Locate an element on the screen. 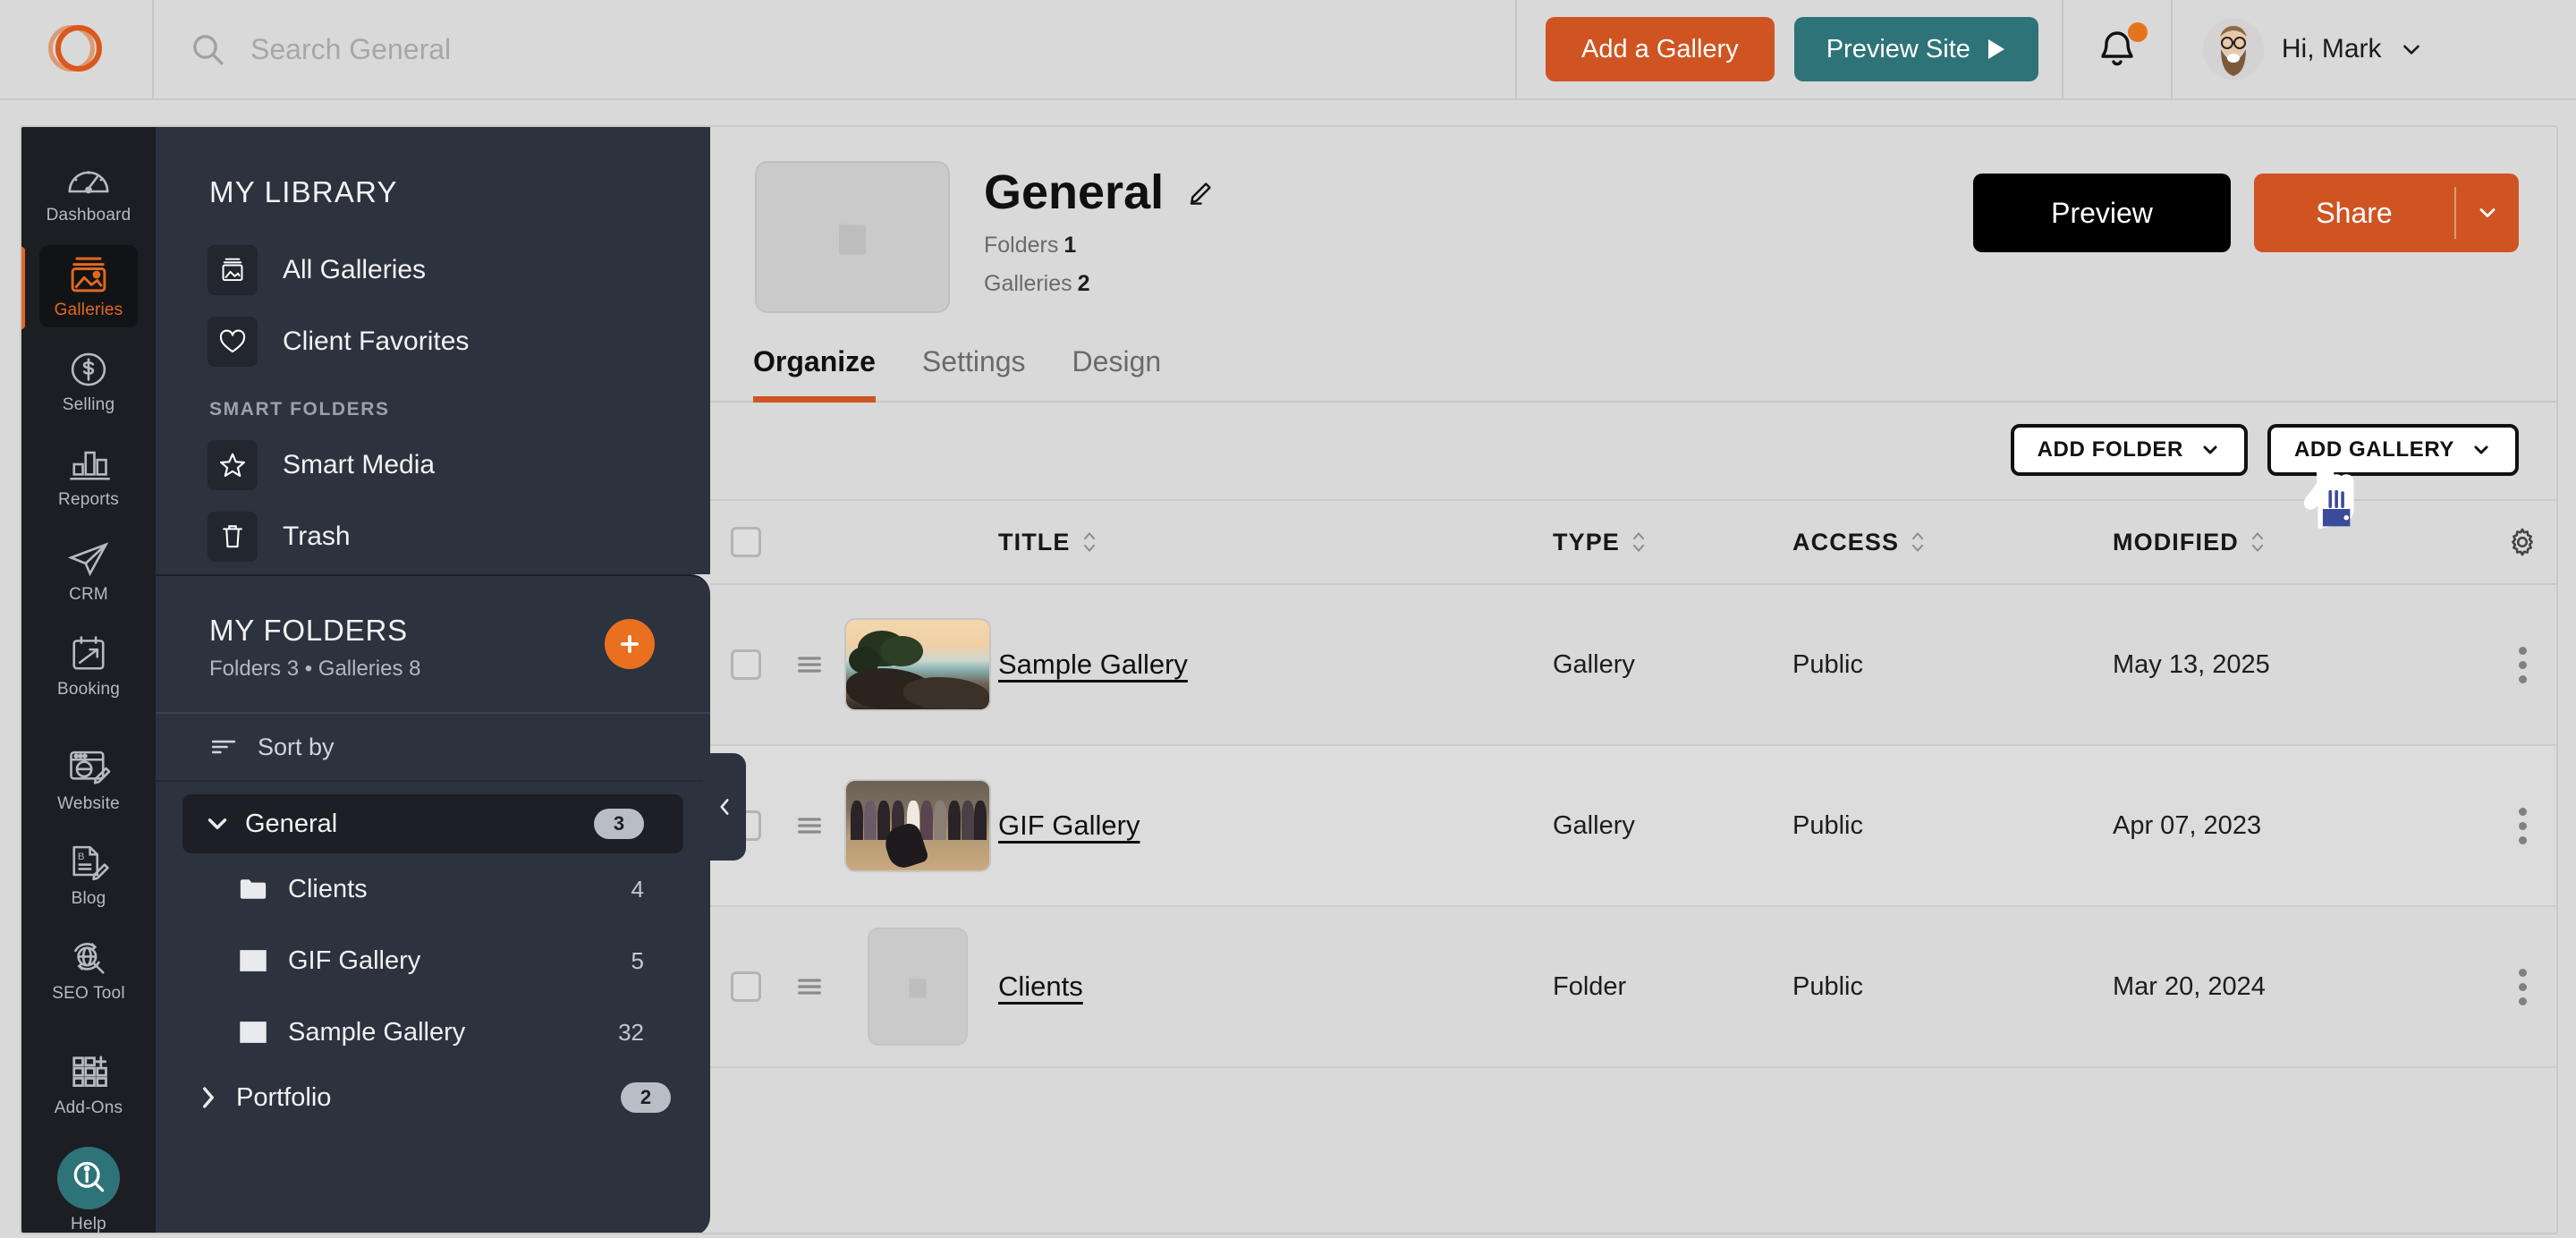  table-row: Clients Folder Public Mar 20, 2024 is located at coordinates (1633, 987).